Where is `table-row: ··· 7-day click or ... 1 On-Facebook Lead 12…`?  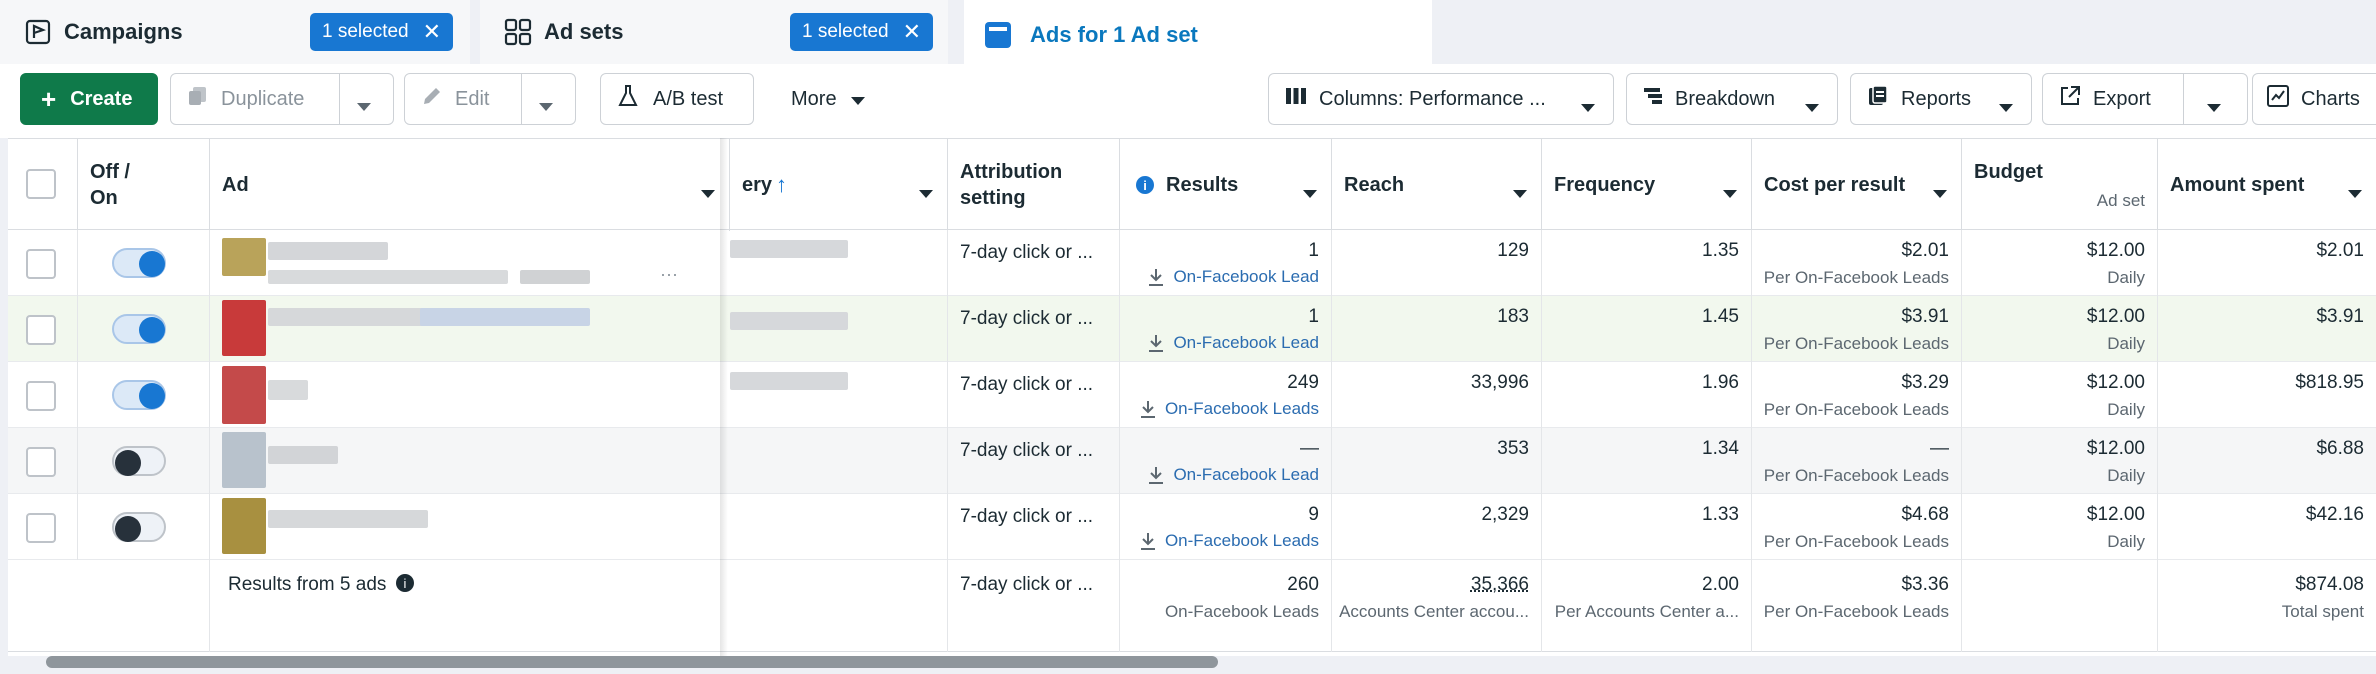
table-row: ··· 7-day click or ... 1 On-Facebook Lead 12… is located at coordinates (1192, 263).